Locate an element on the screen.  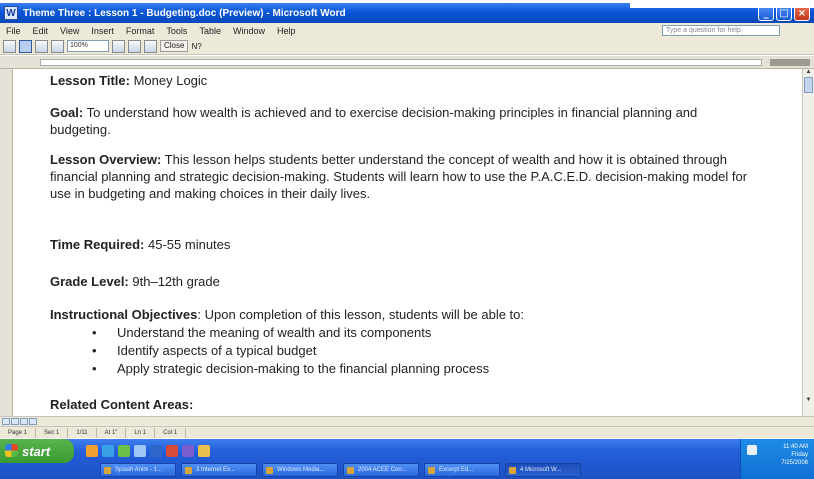
one-page-icon is located at coordinates (41, 46).